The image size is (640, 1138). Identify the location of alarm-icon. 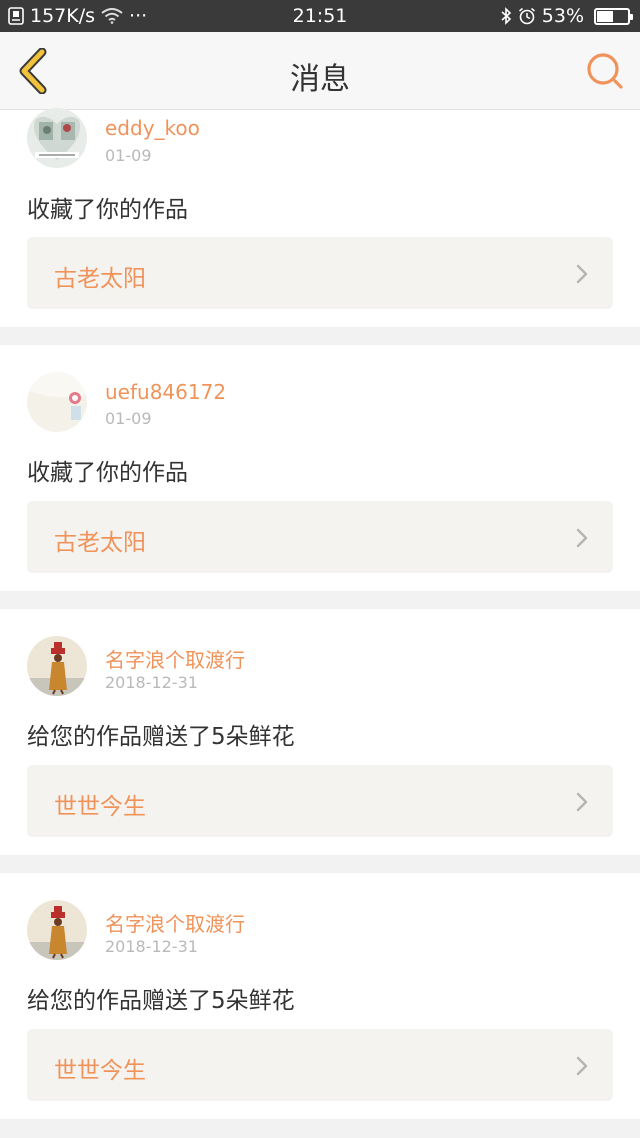
(527, 16).